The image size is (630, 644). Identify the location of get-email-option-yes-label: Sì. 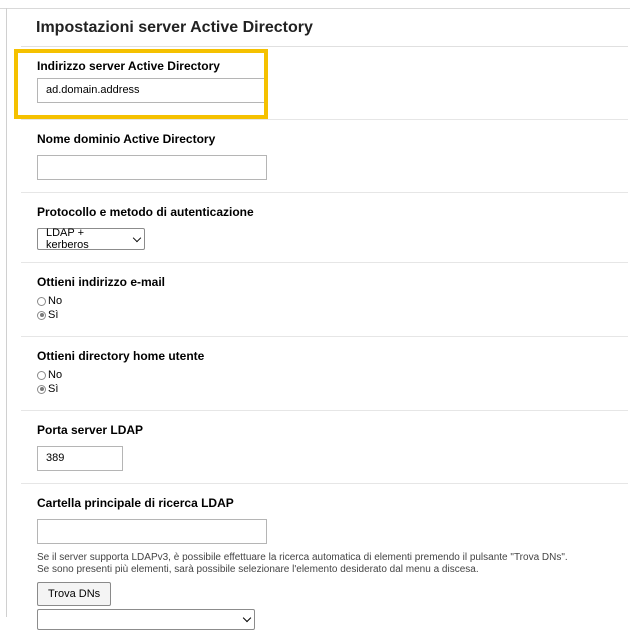
(53, 315).